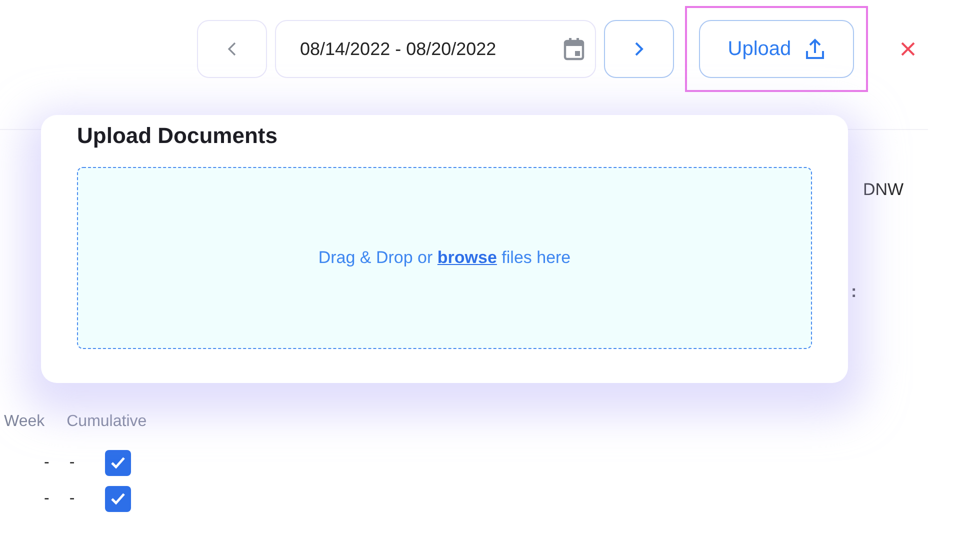 The height and width of the screenshot is (538, 958). I want to click on date-range-text: 08/14/2022 - 08/20/2022, so click(398, 49).